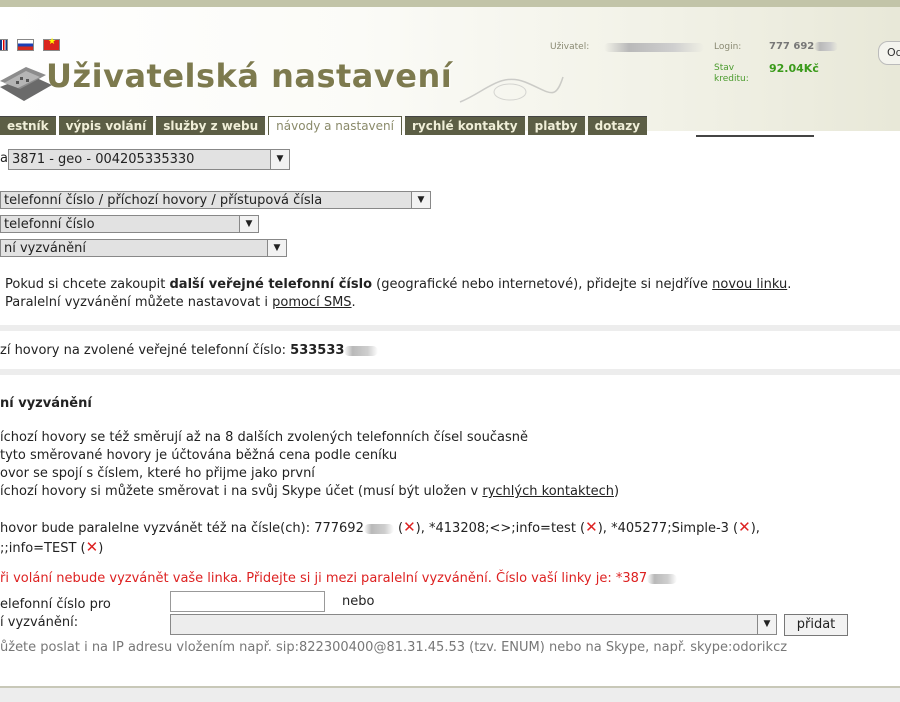  Describe the element at coordinates (556, 125) in the screenshot. I see `tab-payments: platby` at that location.